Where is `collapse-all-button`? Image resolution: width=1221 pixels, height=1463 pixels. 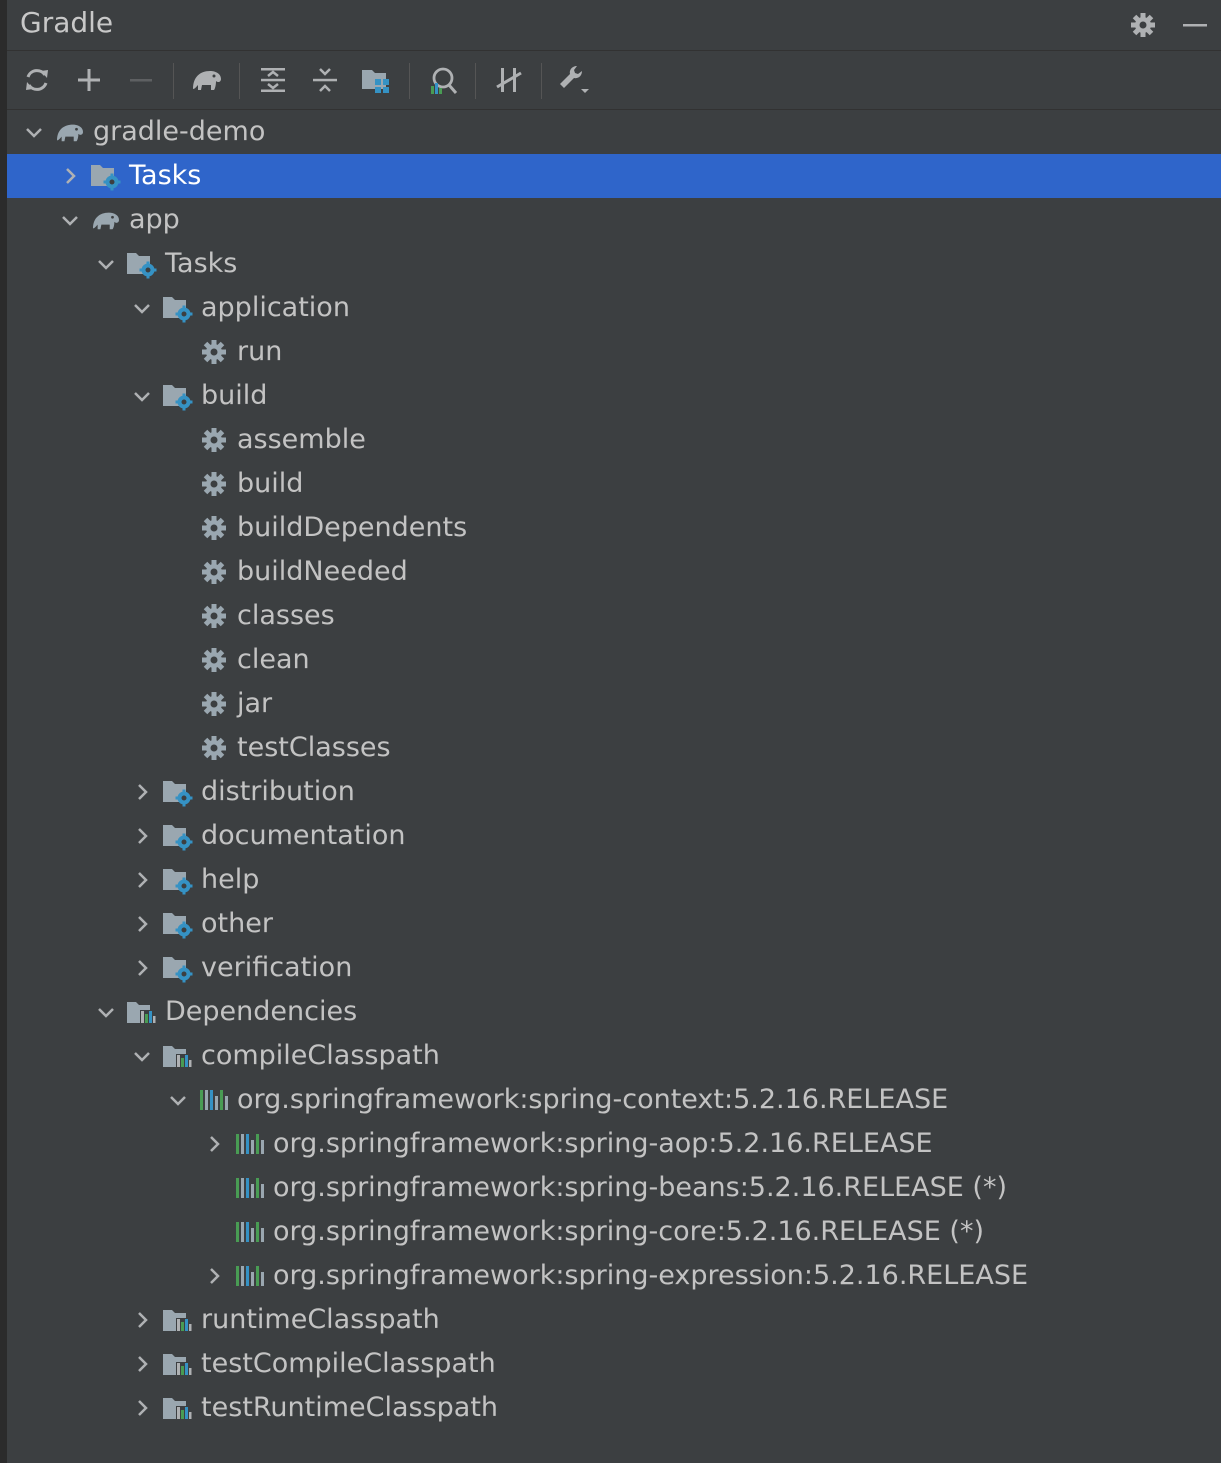 collapse-all-button is located at coordinates (325, 80).